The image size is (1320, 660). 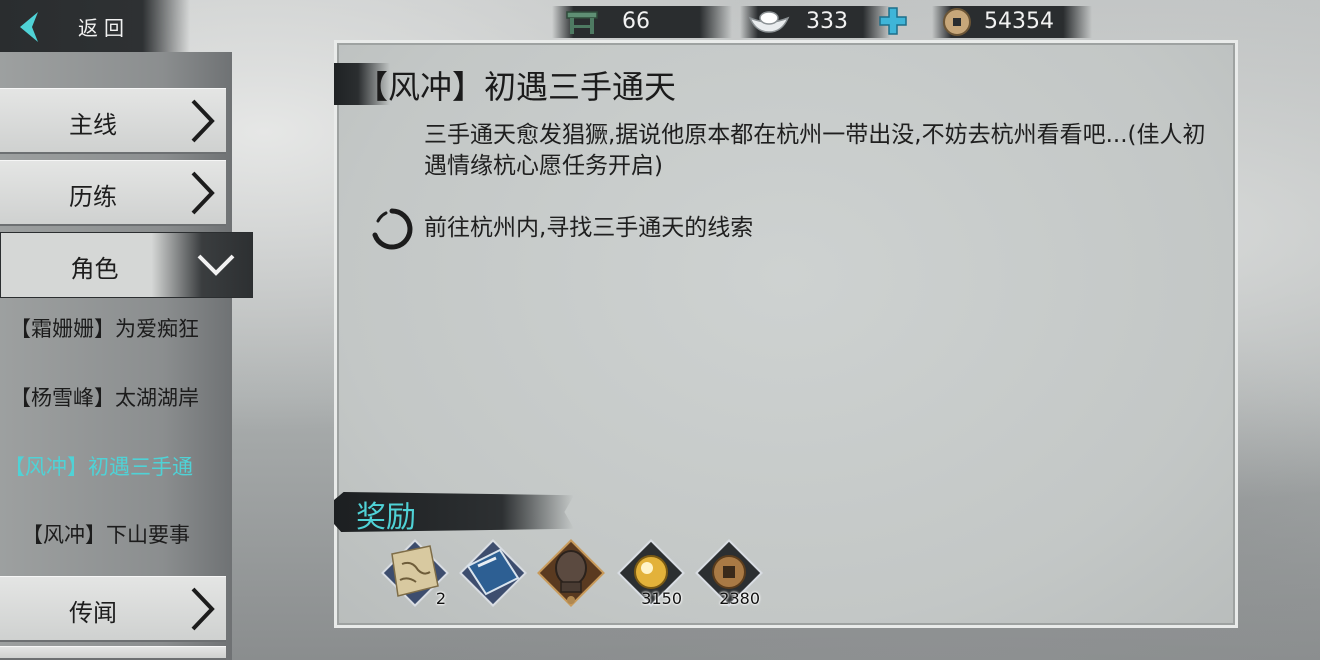 What do you see at coordinates (216, 265) in the screenshot?
I see `chevron-down-icon` at bounding box center [216, 265].